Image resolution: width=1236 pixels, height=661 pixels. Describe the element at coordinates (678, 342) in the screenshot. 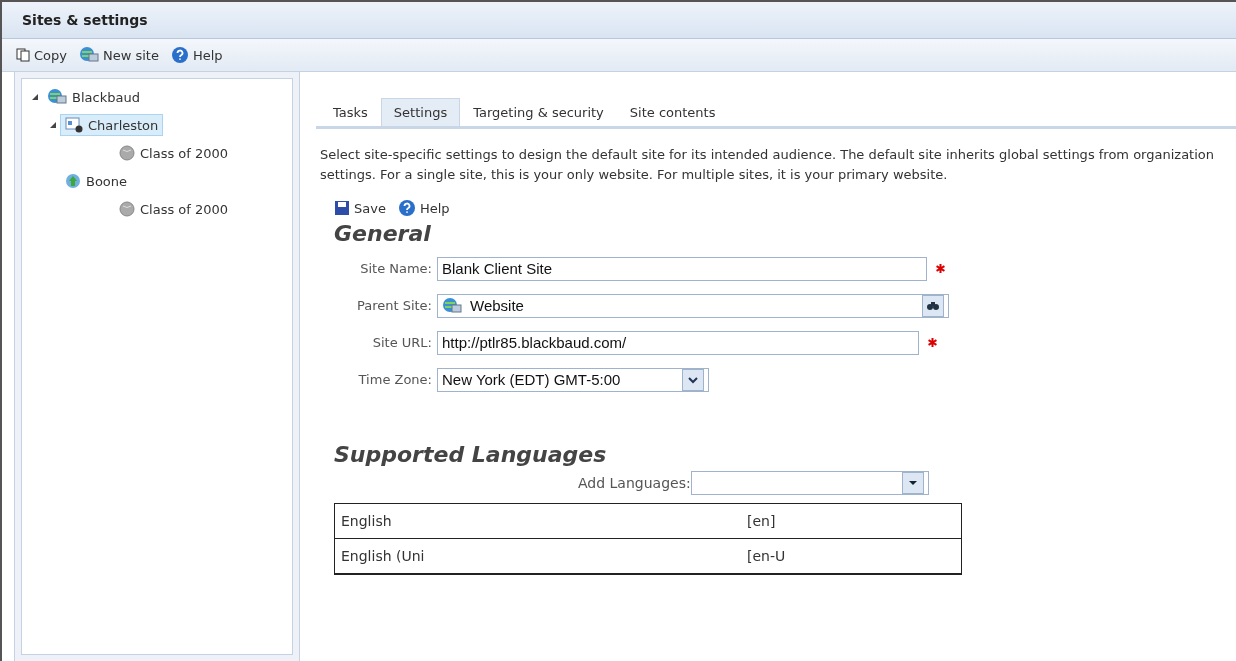

I see `text-field: http://ptlr85.blackbaud.com/` at that location.